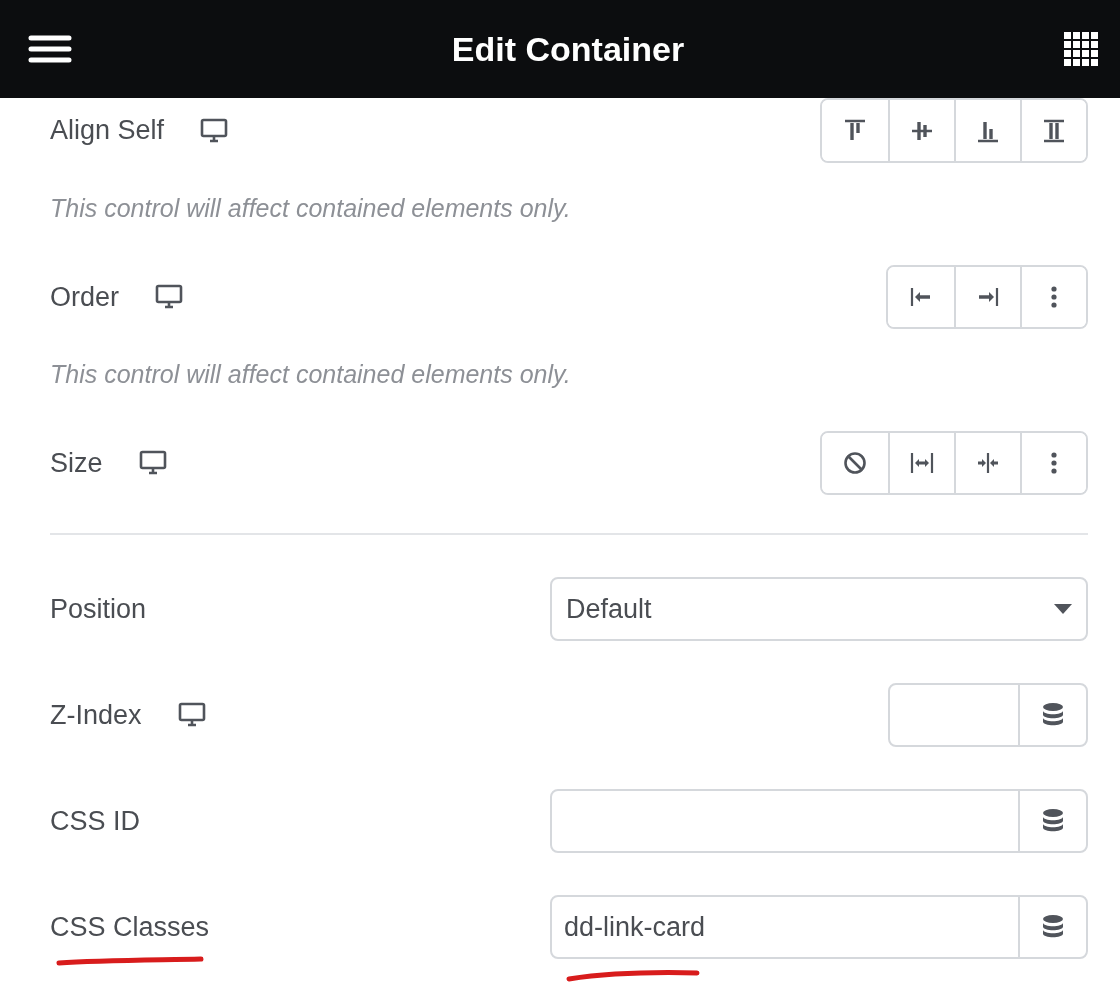 The width and height of the screenshot is (1120, 990). Describe the element at coordinates (85, 297) in the screenshot. I see `field-label: Order` at that location.